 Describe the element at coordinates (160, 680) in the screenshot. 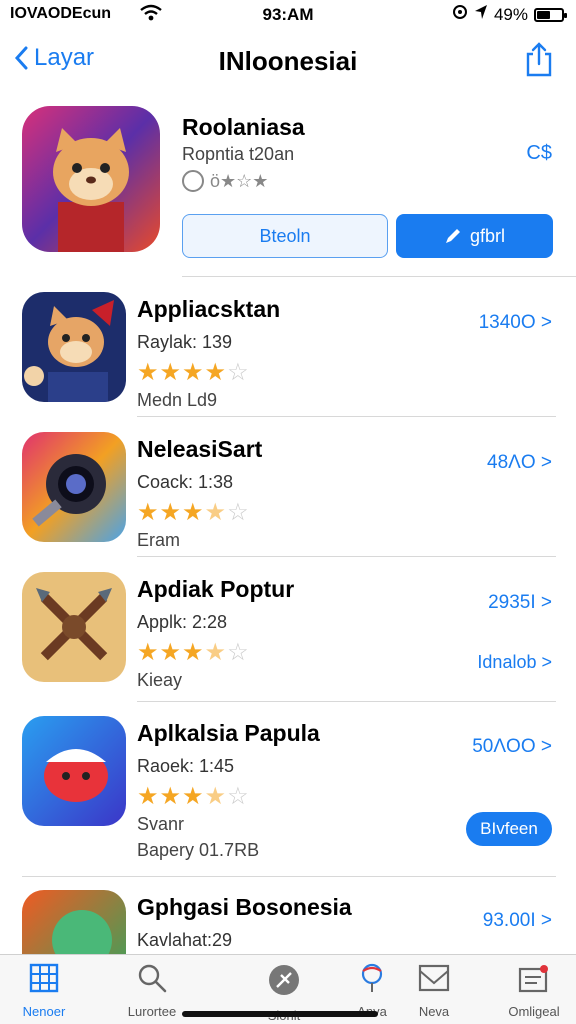

I see `app-category: Kieay` at that location.